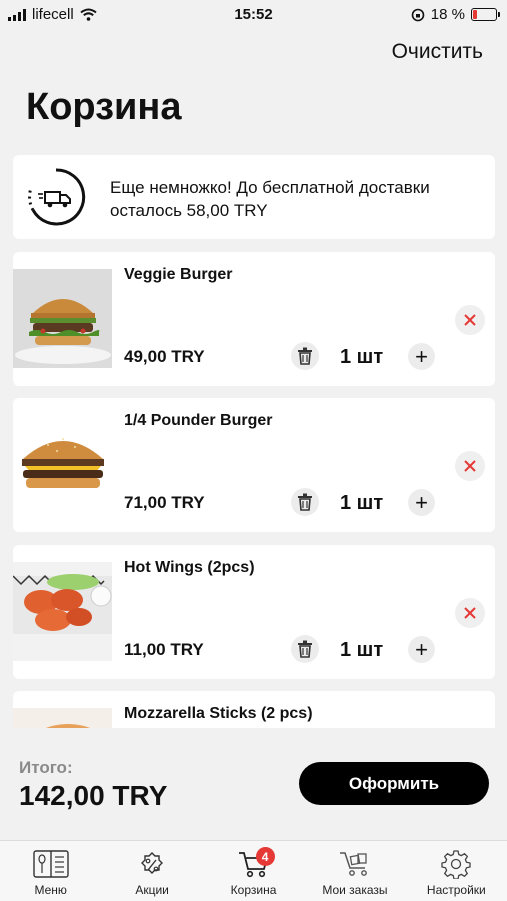 The height and width of the screenshot is (901, 507). What do you see at coordinates (353, 864) in the screenshot?
I see `orders-cart-icon` at bounding box center [353, 864].